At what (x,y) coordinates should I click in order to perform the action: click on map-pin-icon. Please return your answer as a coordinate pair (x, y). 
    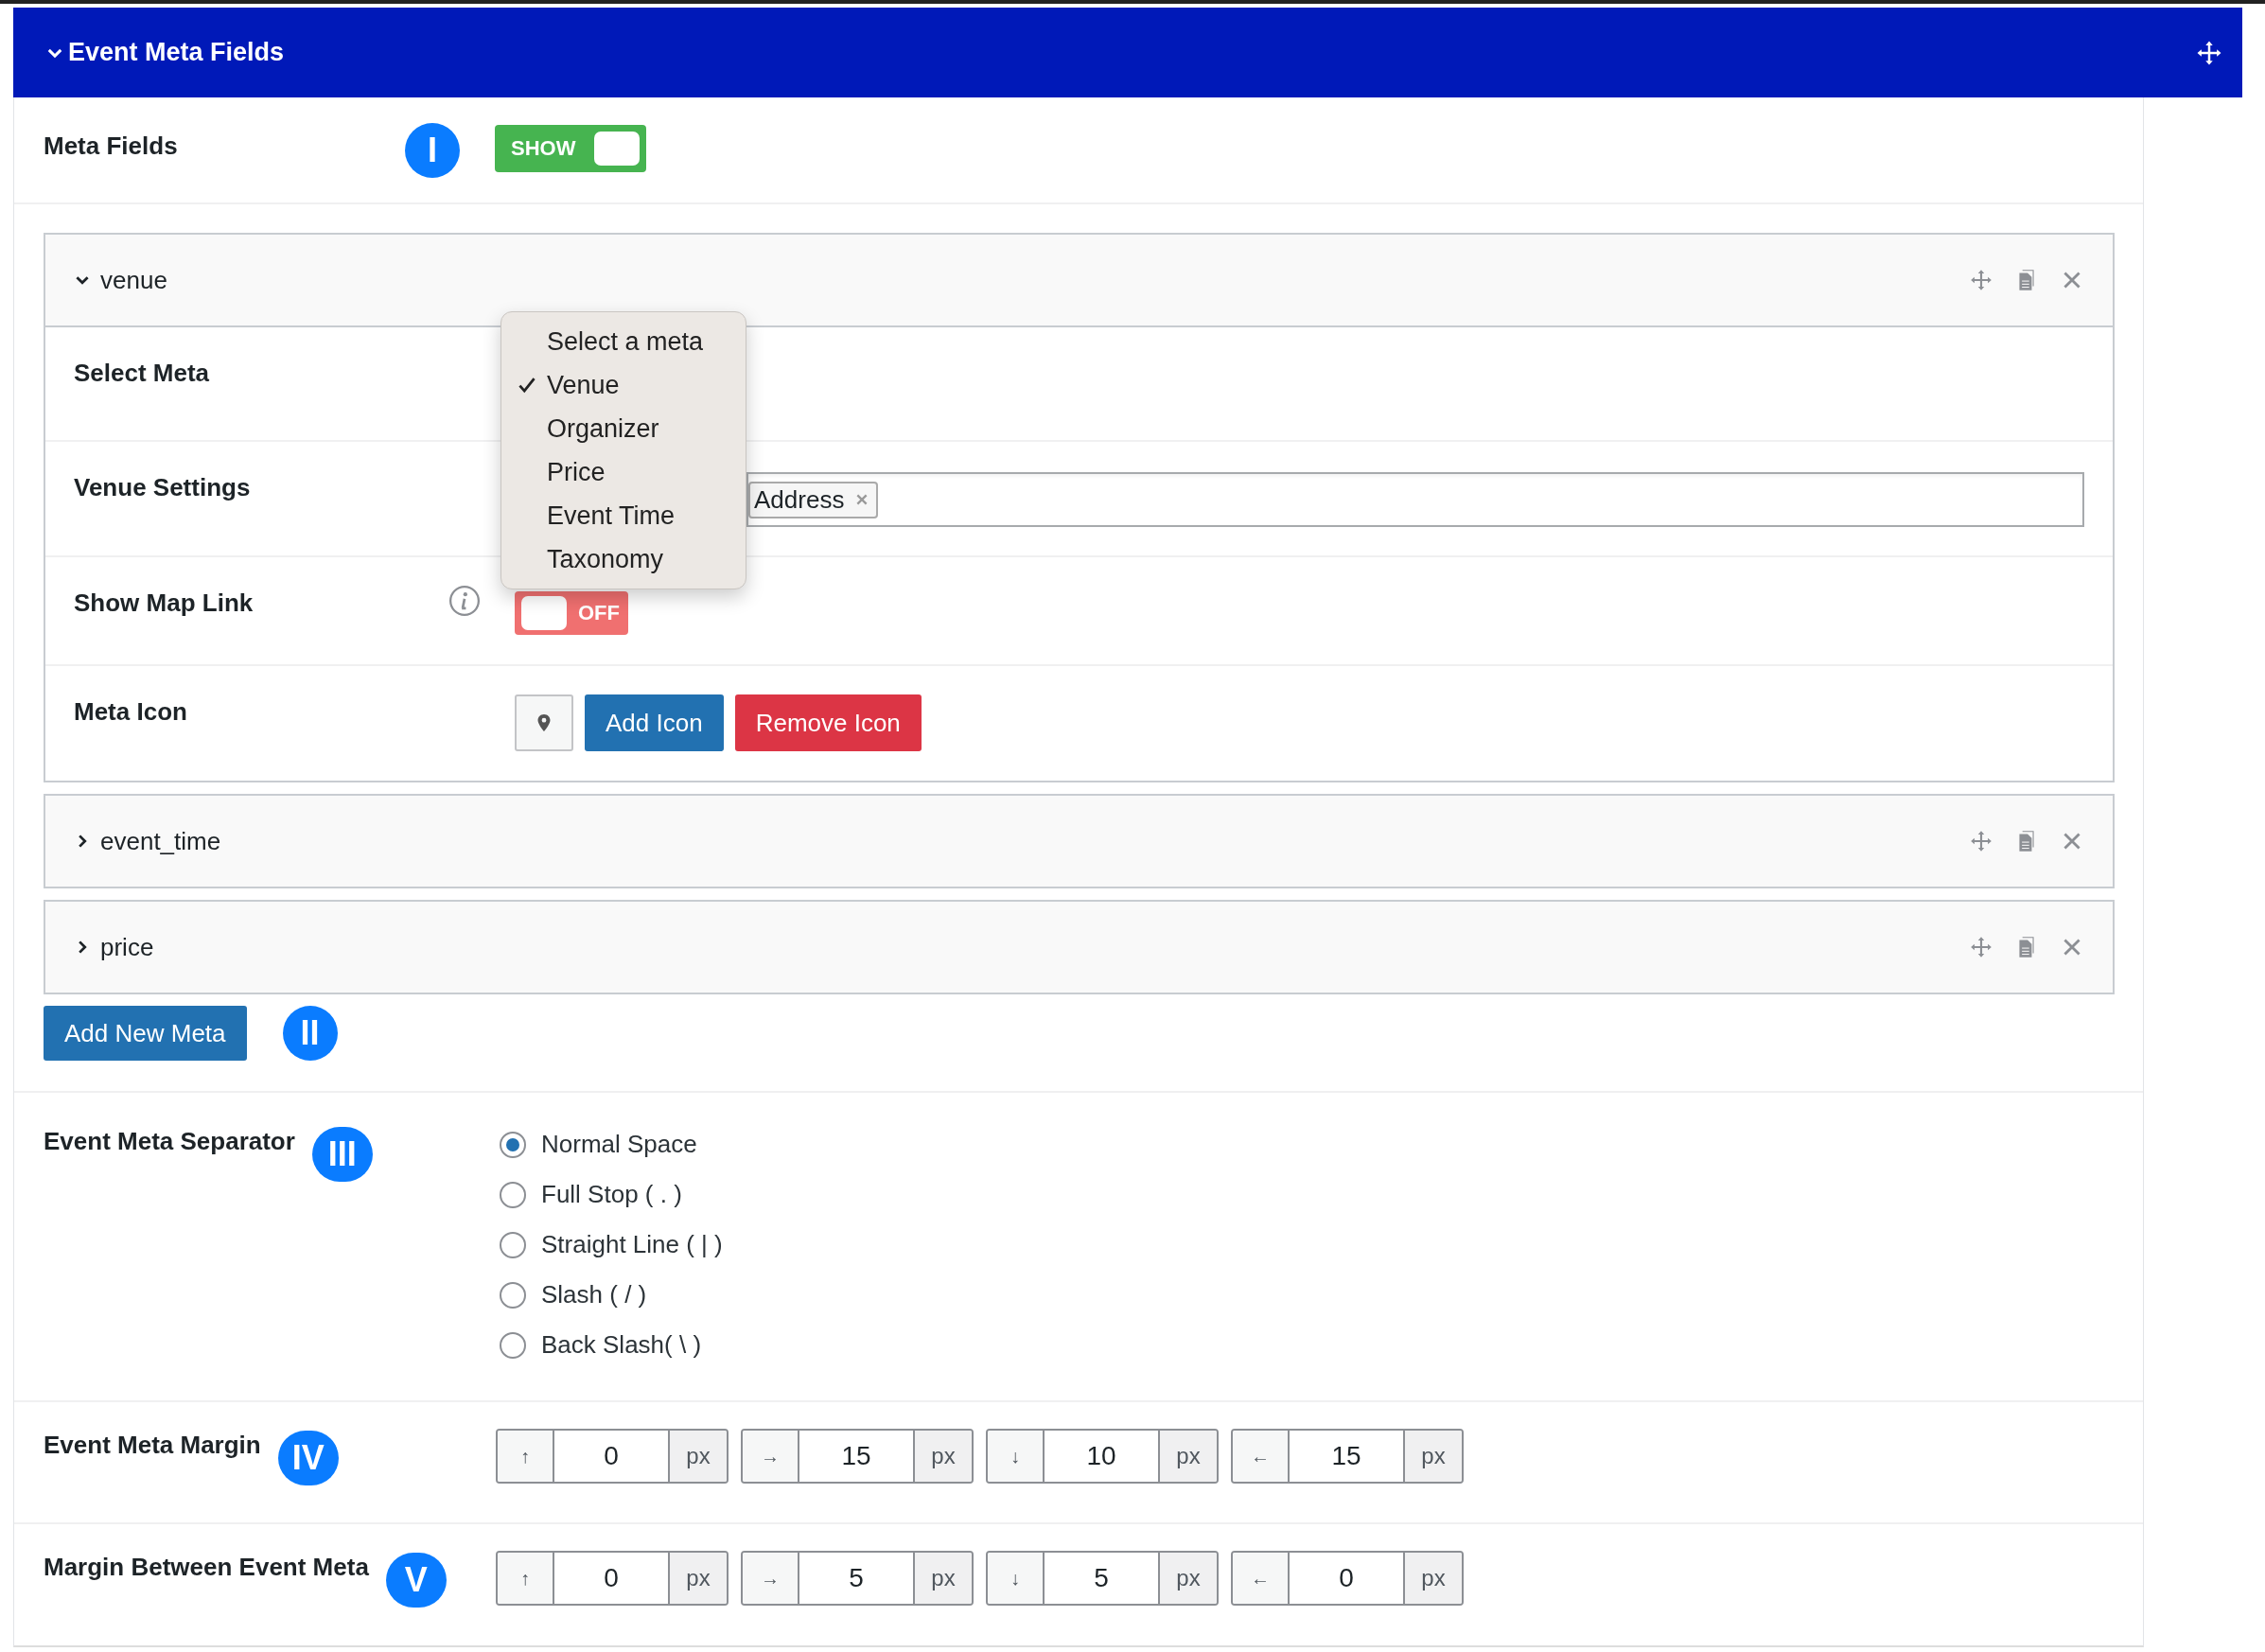
    Looking at the image, I should click on (544, 722).